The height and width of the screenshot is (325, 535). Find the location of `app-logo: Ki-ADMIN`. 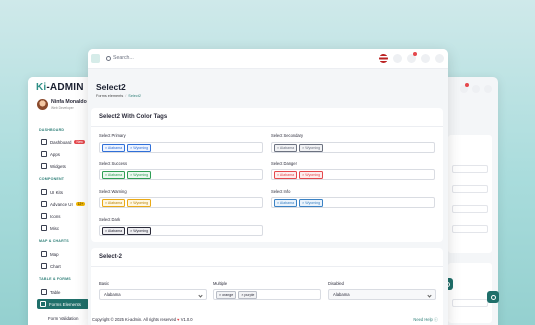

app-logo: Ki-ADMIN is located at coordinates (60, 87).